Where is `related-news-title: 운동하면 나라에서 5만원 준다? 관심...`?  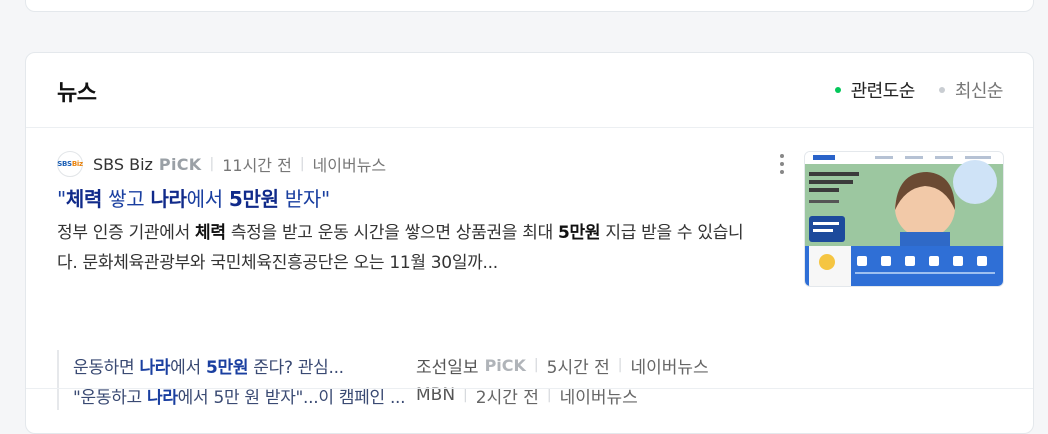 related-news-title: 운동하면 나라에서 5만원 준다? 관심... is located at coordinates (240, 365).